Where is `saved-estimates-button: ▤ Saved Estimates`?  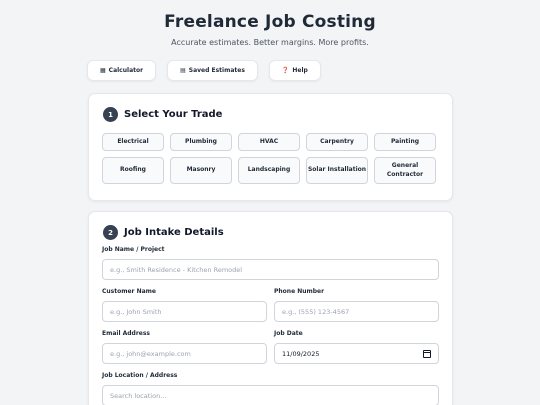
saved-estimates-button: ▤ Saved Estimates is located at coordinates (212, 70).